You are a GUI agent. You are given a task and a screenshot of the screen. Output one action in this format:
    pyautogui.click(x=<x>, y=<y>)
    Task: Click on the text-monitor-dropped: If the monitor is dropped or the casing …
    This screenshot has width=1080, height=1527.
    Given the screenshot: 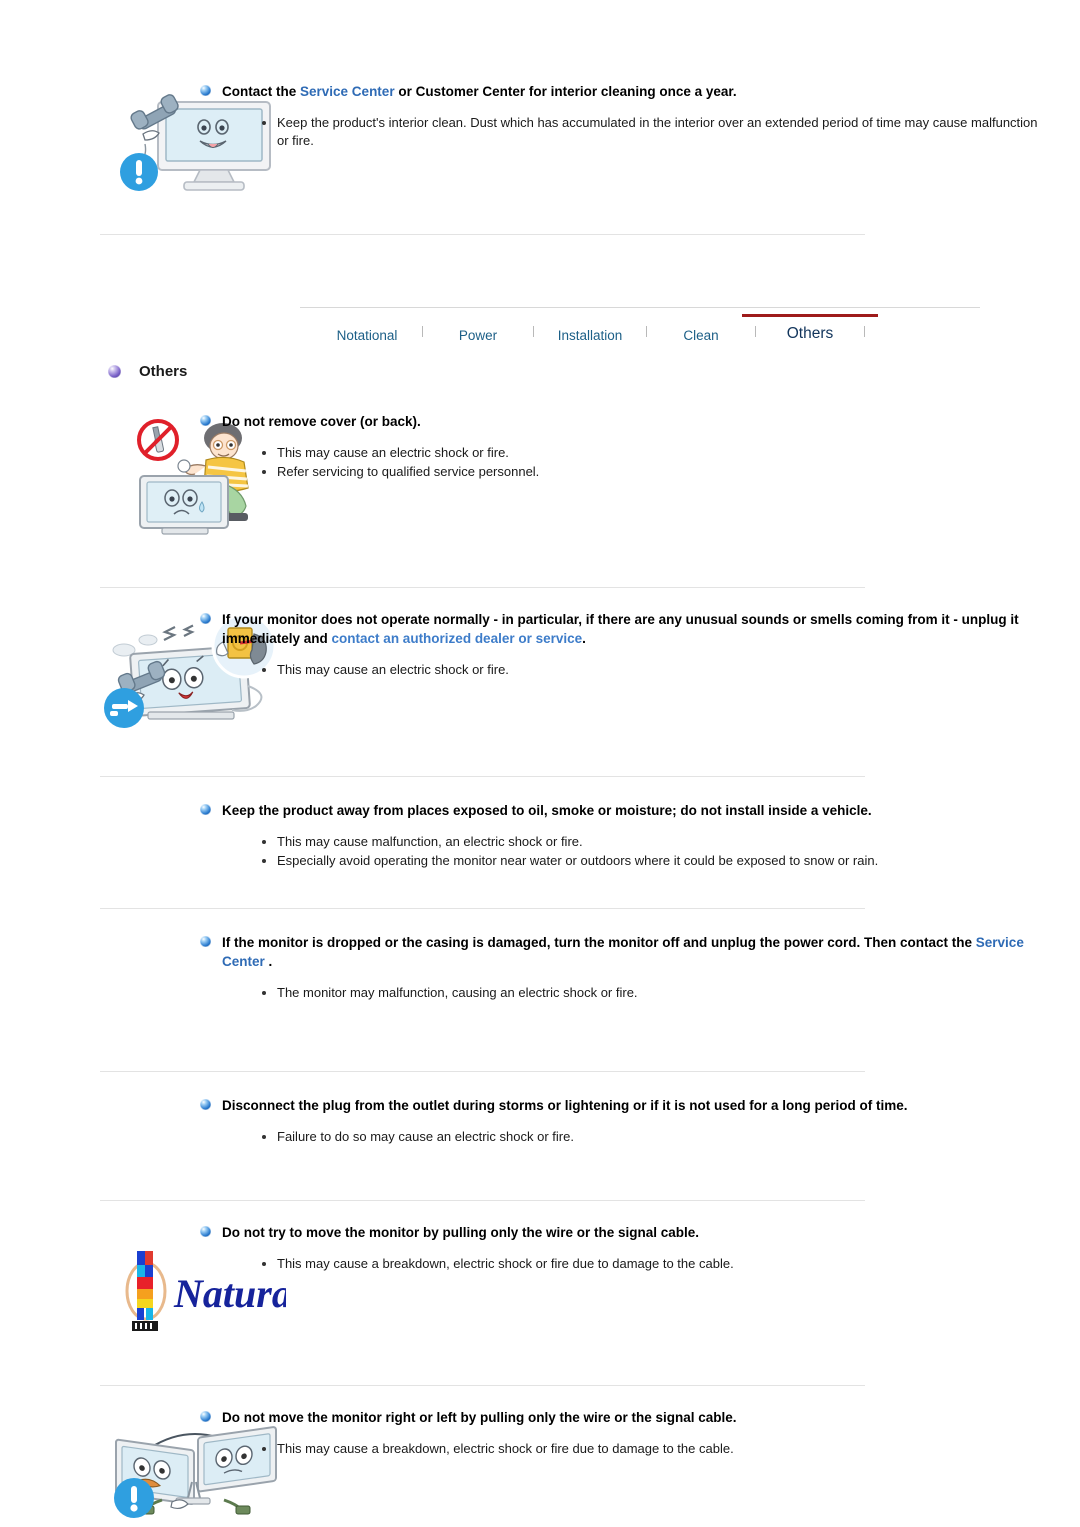 What is the action you would take?
    pyautogui.click(x=640, y=968)
    